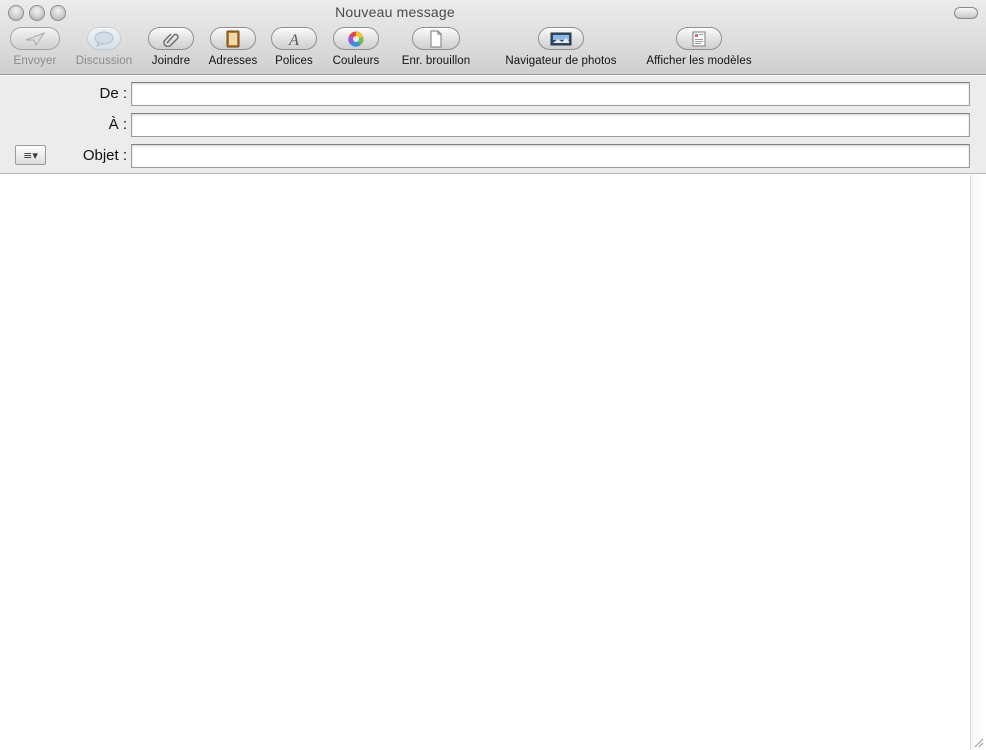  I want to click on message-header-fields: De : À : Objet : ≡▾, so click(493, 125).